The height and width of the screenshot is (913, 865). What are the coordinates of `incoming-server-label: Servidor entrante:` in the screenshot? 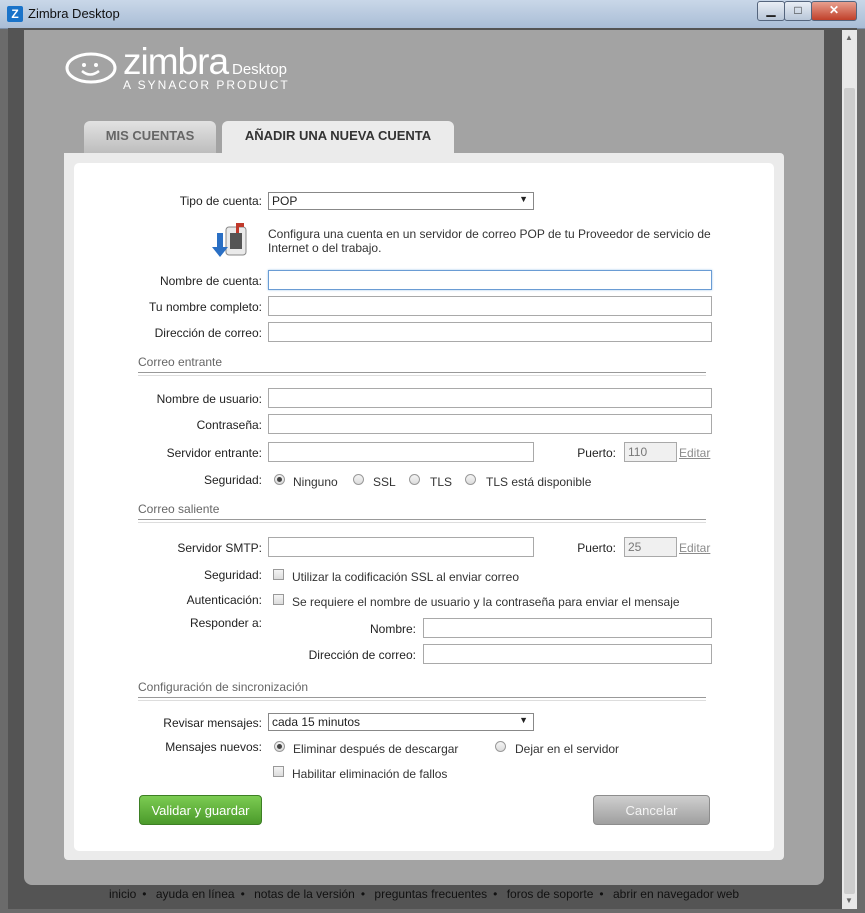 It's located at (214, 453).